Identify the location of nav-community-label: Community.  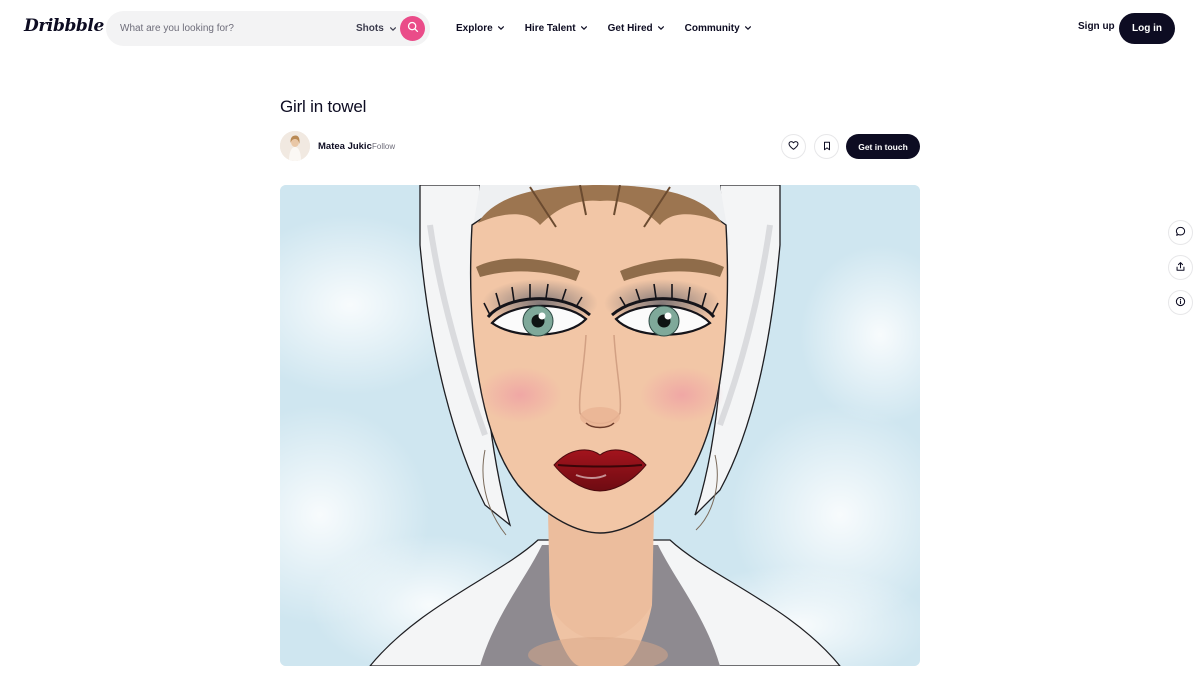
(712, 28).